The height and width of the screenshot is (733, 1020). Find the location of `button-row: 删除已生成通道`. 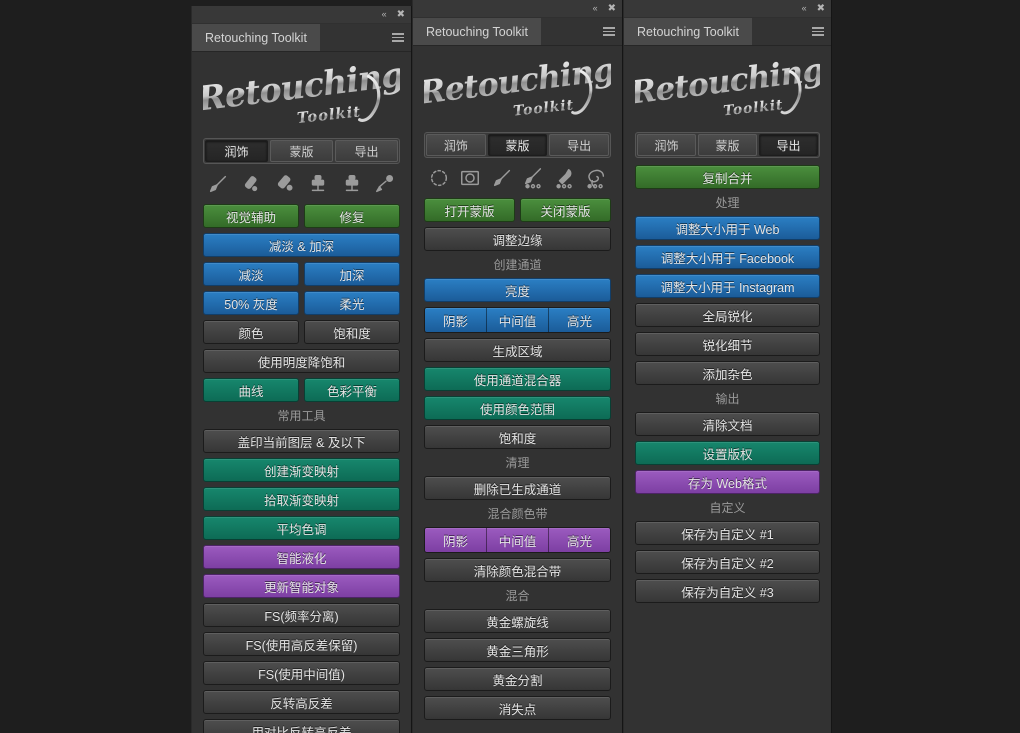

button-row: 删除已生成通道 is located at coordinates (517, 488).